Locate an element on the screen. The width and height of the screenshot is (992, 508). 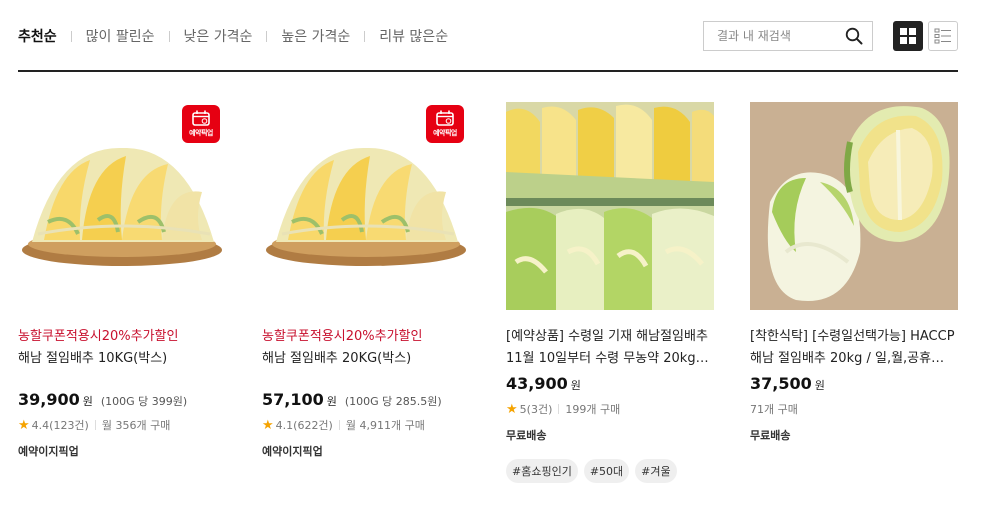
rating-row: ★ 5(3건) 199개 구매 is located at coordinates (610, 409).